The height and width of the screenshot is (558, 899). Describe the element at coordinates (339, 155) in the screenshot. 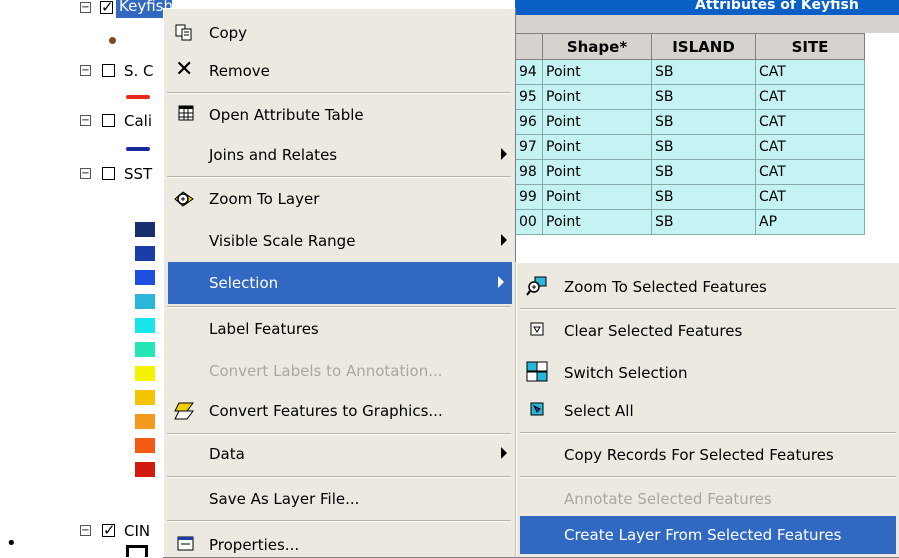

I see `menu-item-joins-and-relates: Joins and Relates` at that location.